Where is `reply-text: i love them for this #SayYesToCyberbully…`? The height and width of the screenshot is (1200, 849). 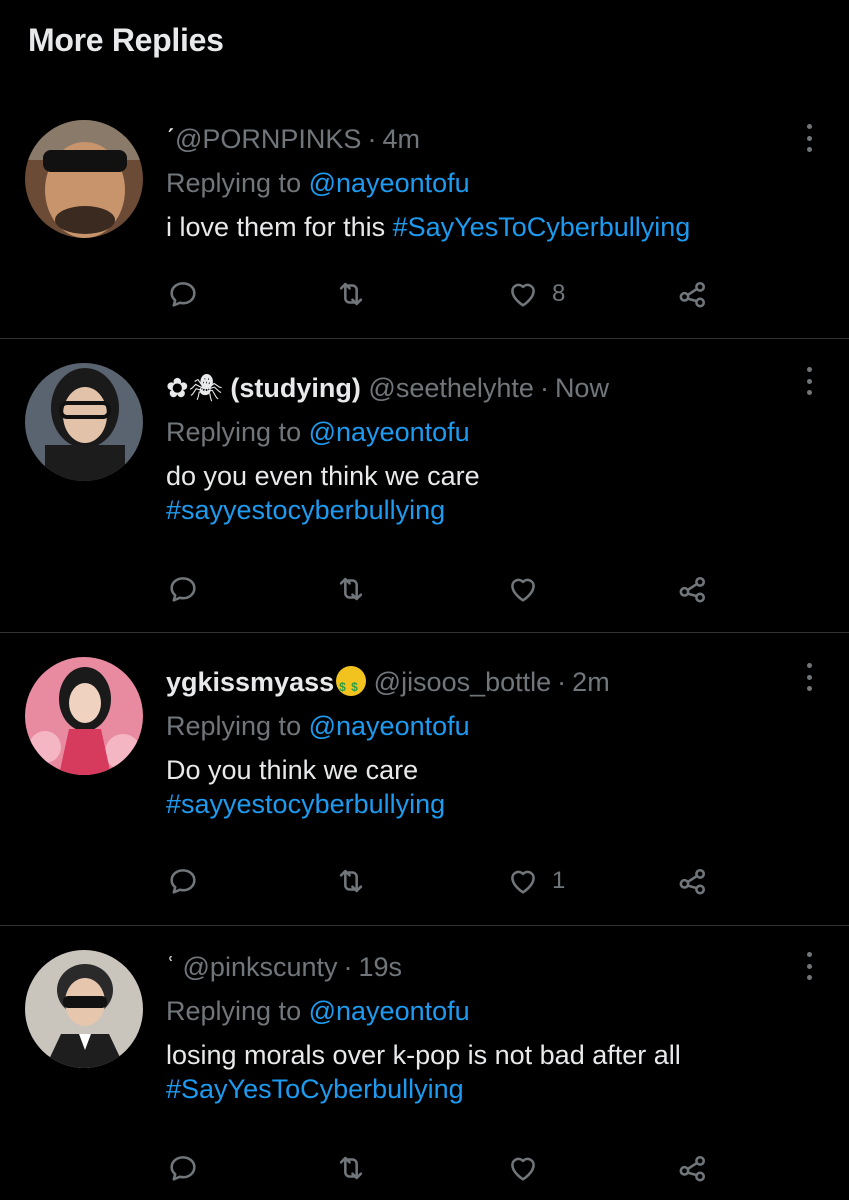 reply-text: i love them for this #SayYesToCyberbully… is located at coordinates (477, 227).